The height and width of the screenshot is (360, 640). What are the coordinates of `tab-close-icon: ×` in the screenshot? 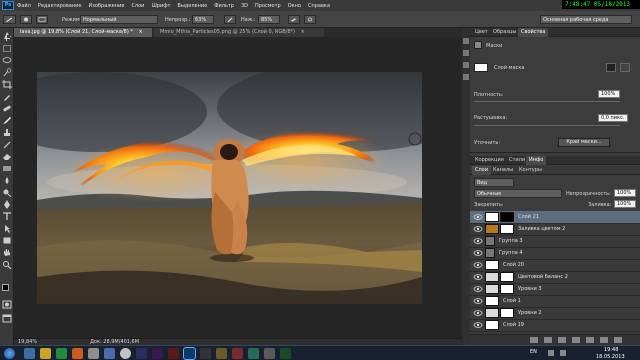 It's located at (141, 32).